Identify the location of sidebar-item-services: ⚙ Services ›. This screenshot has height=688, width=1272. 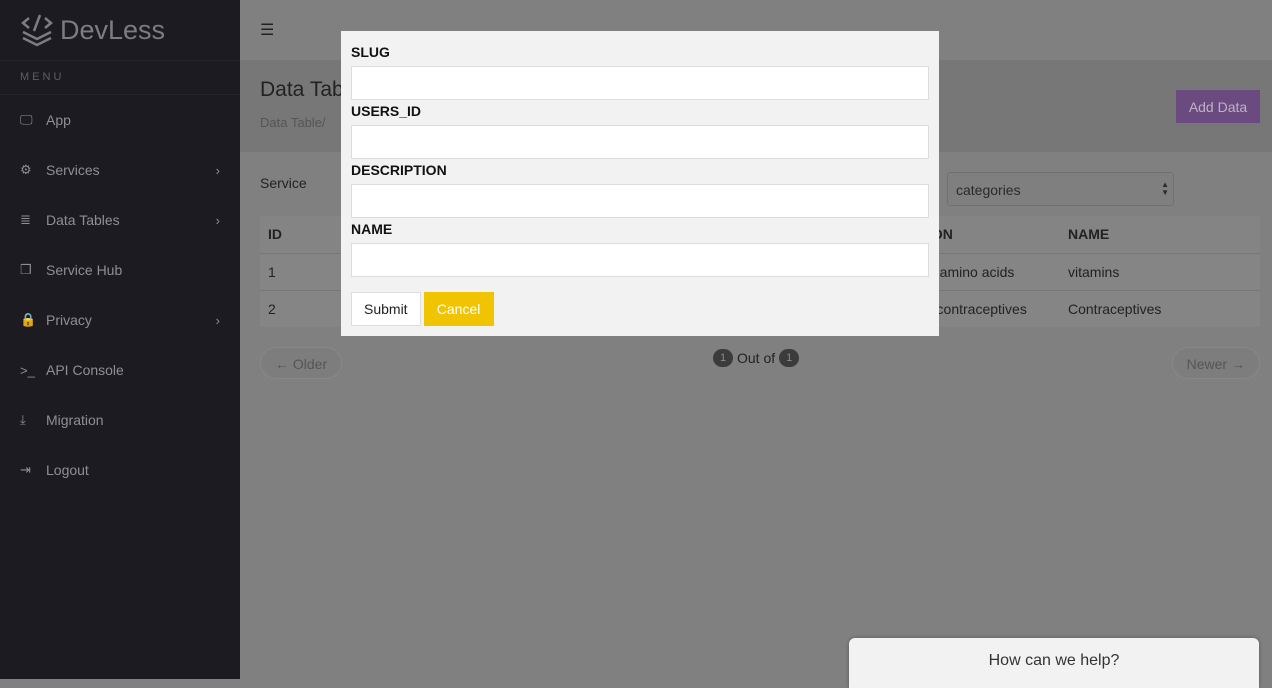
(120, 170).